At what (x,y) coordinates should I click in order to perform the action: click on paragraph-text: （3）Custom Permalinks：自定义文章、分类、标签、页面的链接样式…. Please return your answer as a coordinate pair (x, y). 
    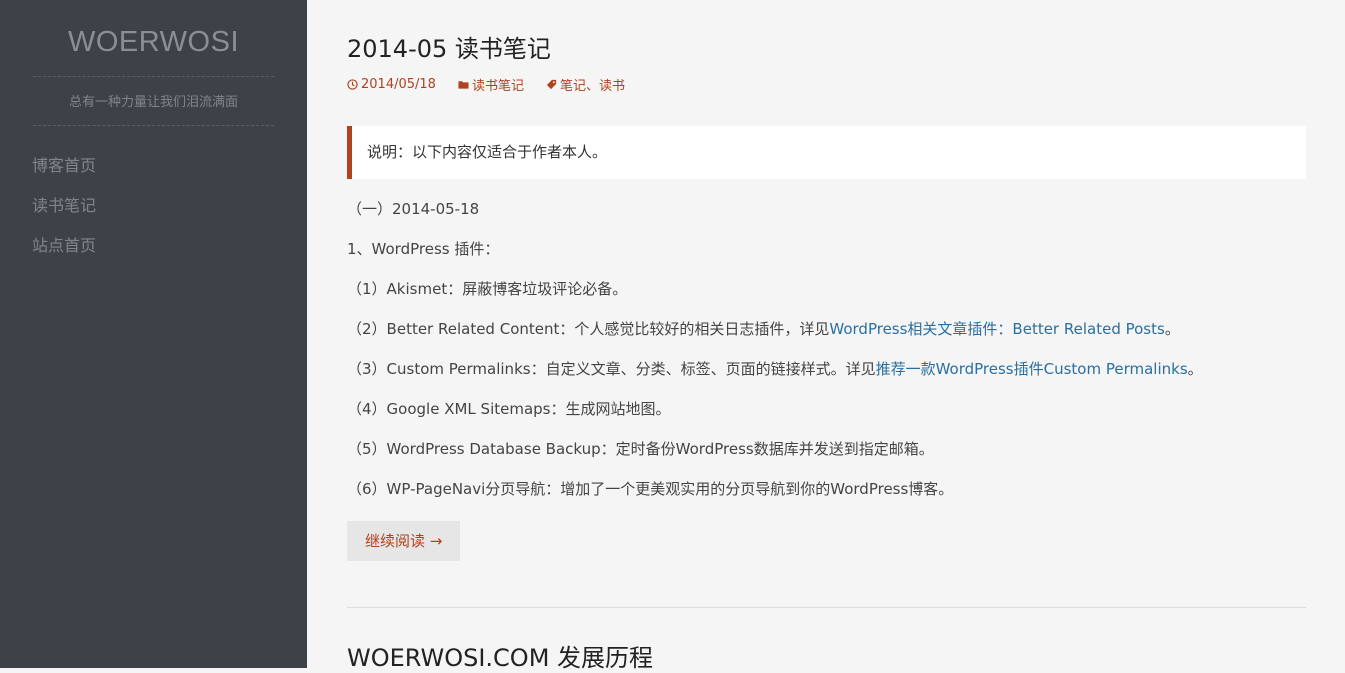
    Looking at the image, I should click on (611, 369).